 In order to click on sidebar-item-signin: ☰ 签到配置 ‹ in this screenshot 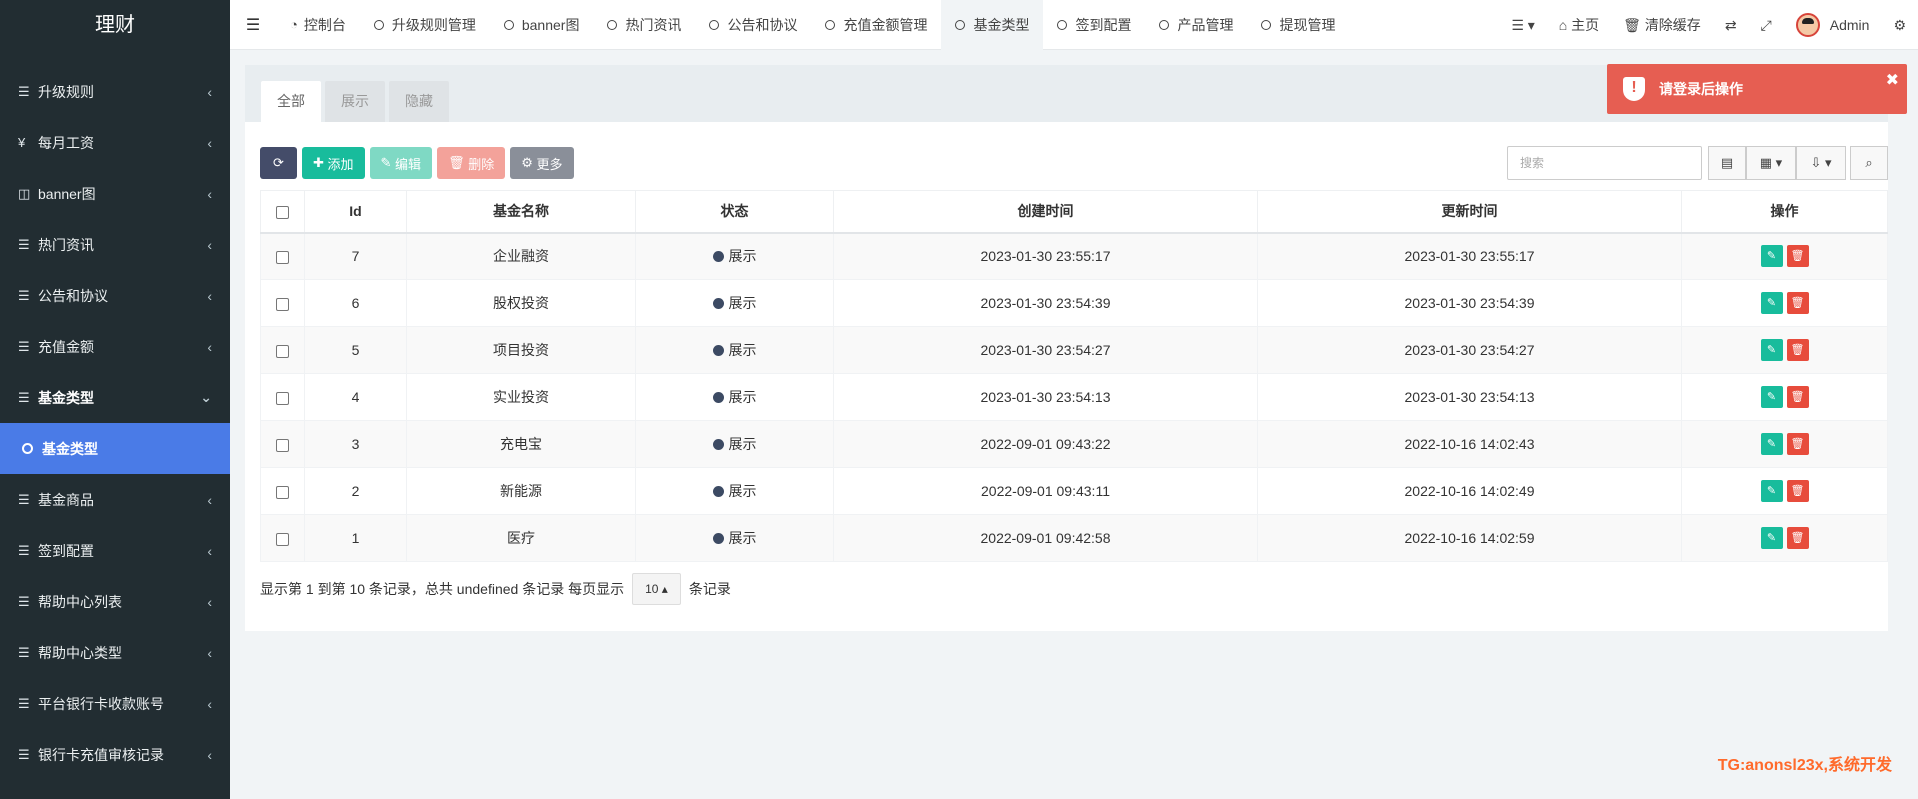, I will do `click(115, 550)`.